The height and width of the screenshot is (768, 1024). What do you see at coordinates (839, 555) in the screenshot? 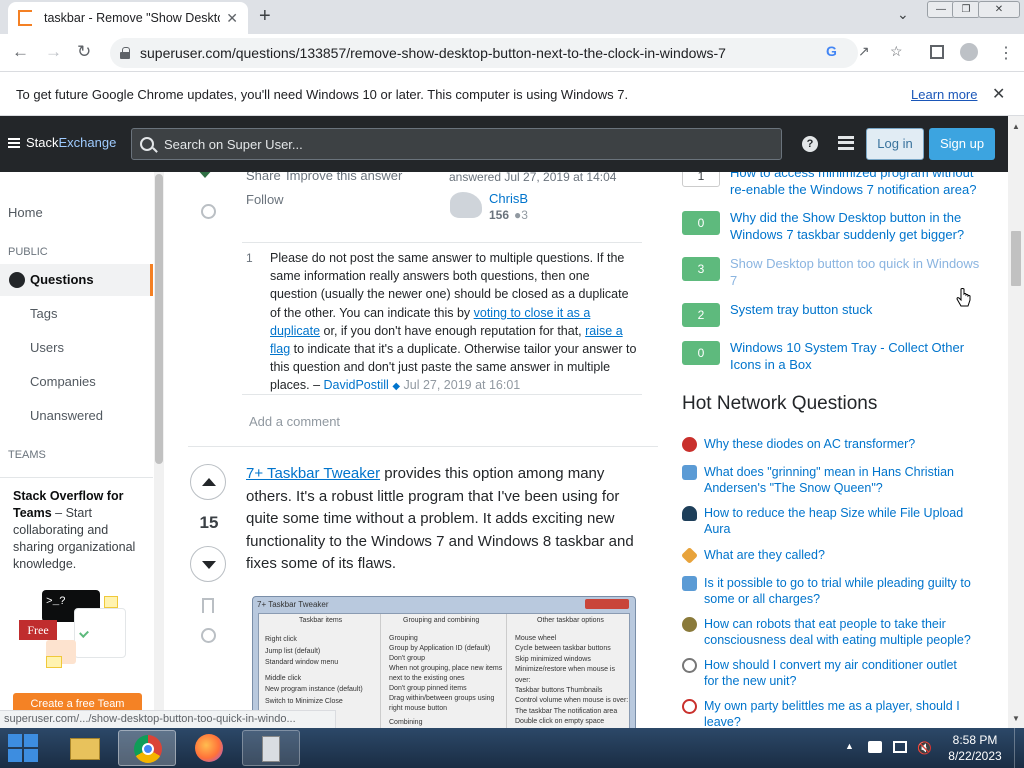
I see `hnq-link: What are they called?` at bounding box center [839, 555].